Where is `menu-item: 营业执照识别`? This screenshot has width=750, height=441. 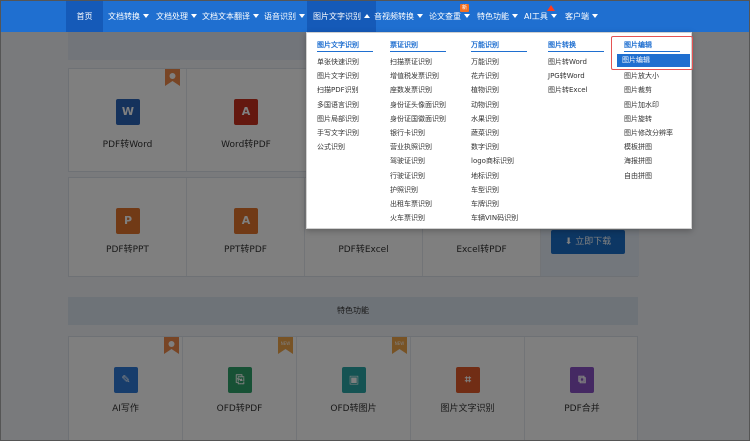
menu-item: 营业执照识别 is located at coordinates (418, 147).